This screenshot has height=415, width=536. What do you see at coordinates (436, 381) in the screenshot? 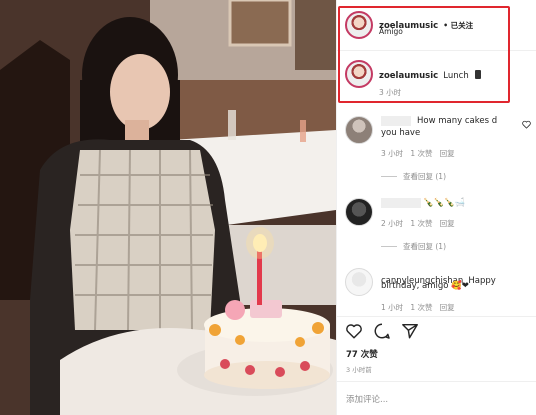
I see `input-divider` at bounding box center [436, 381].